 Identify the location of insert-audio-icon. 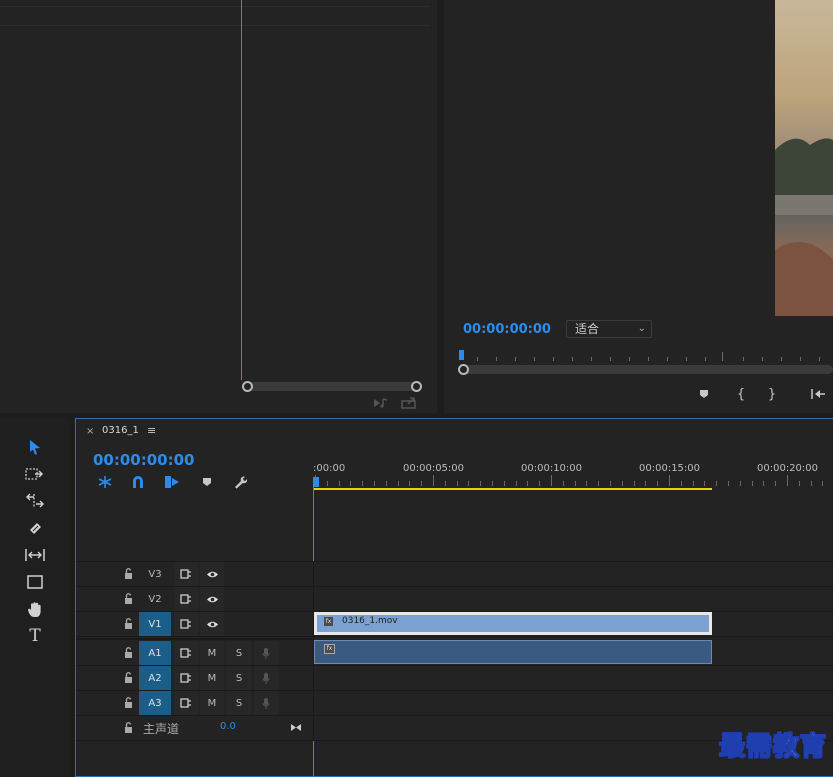
(381, 403).